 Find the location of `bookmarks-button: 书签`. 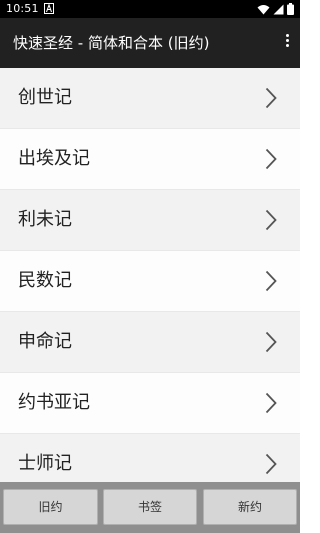

bookmarks-button: 书签 is located at coordinates (150, 507).